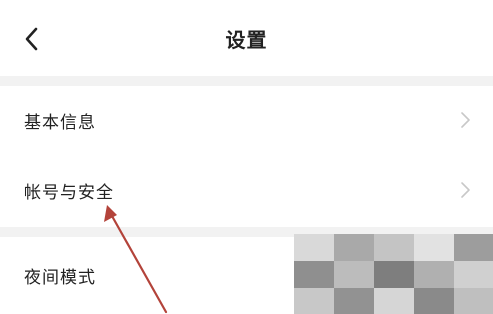  Describe the element at coordinates (246, 81) in the screenshot. I see `section-divider` at that location.